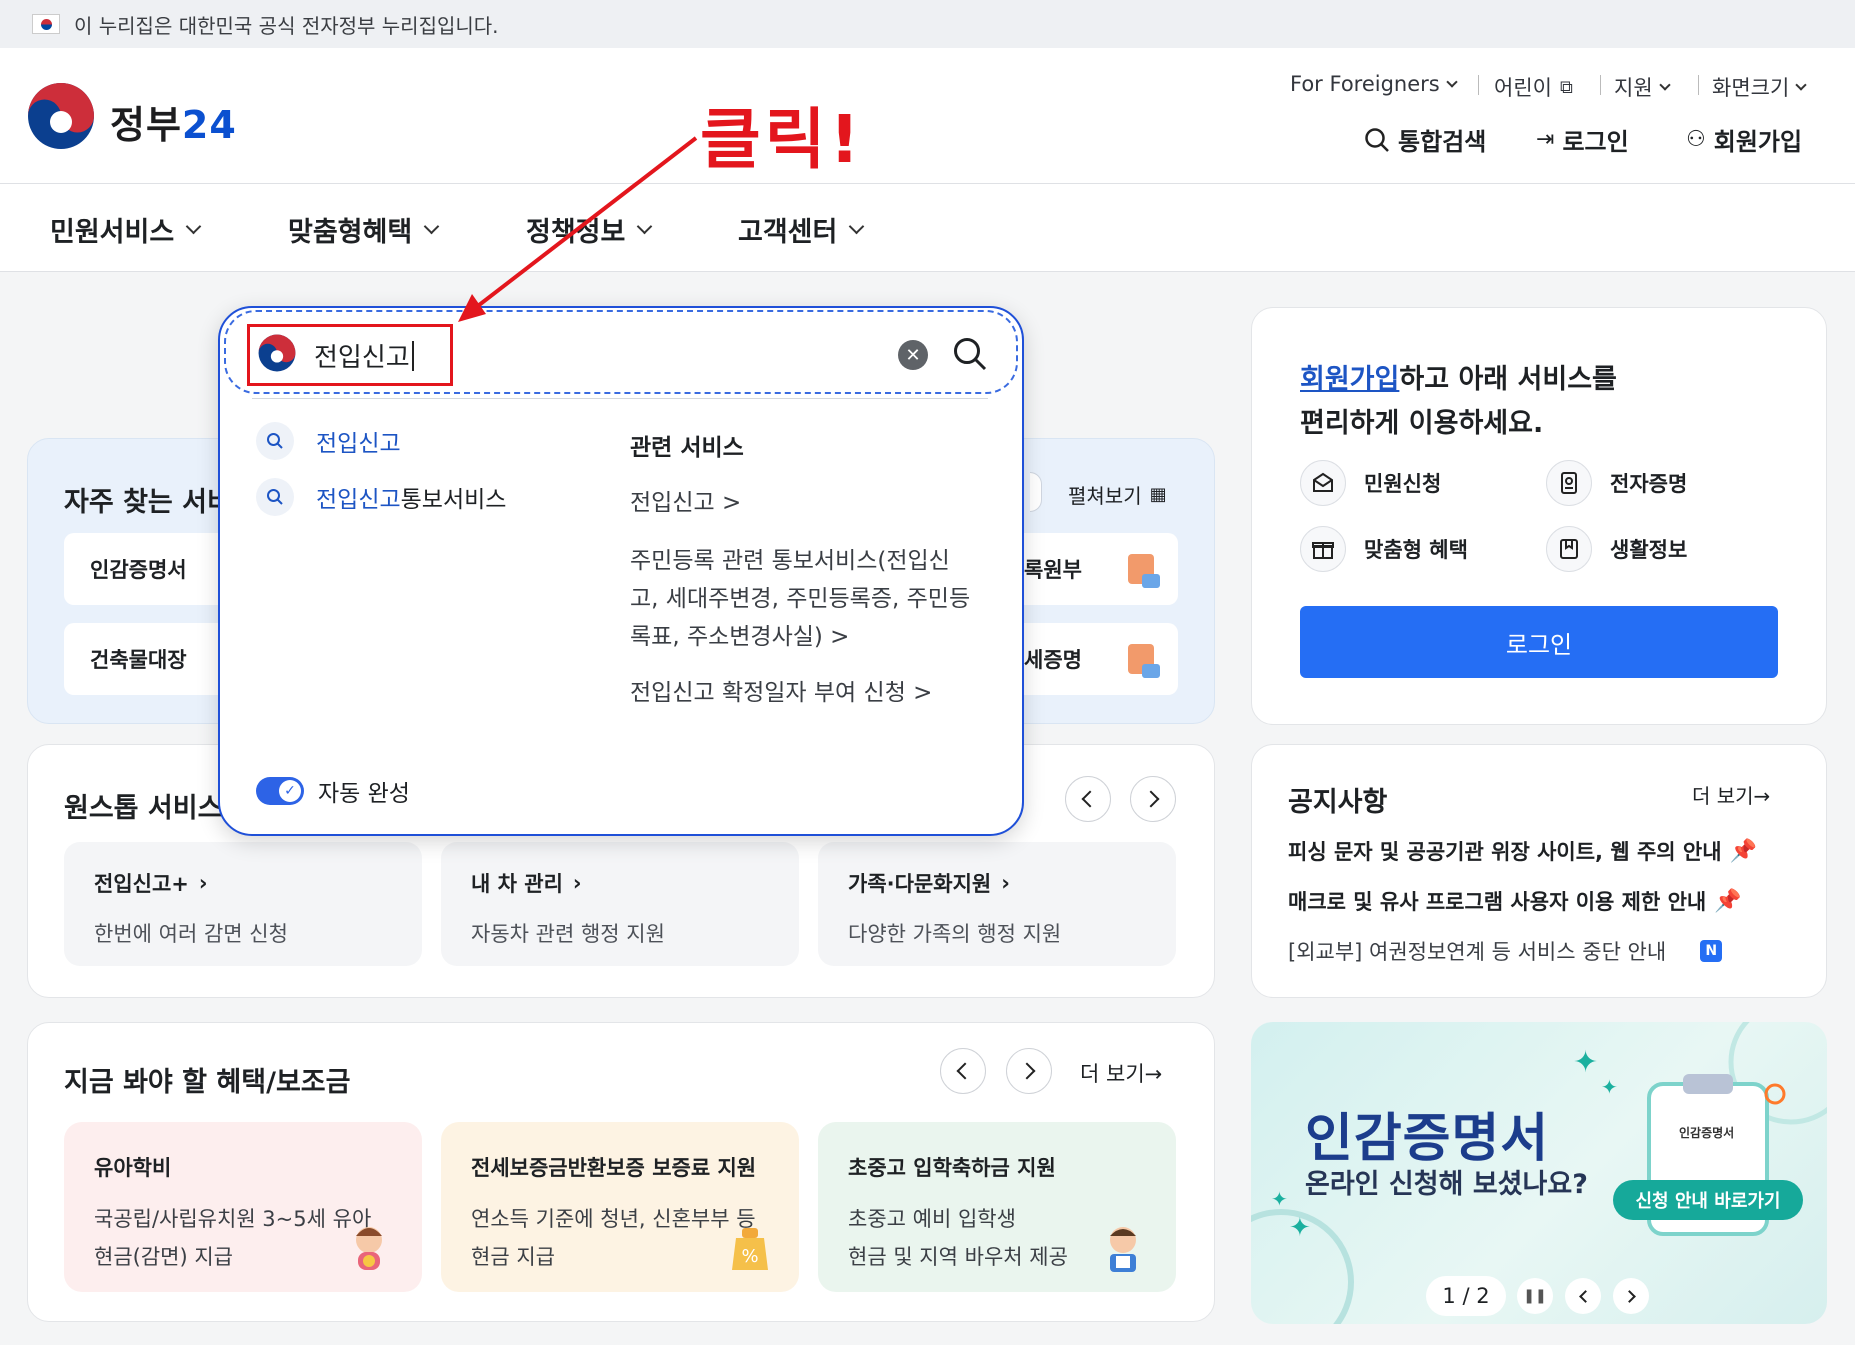 The width and height of the screenshot is (1855, 1345). I want to click on util-kids: 어린이 ⧉, so click(1533, 87).